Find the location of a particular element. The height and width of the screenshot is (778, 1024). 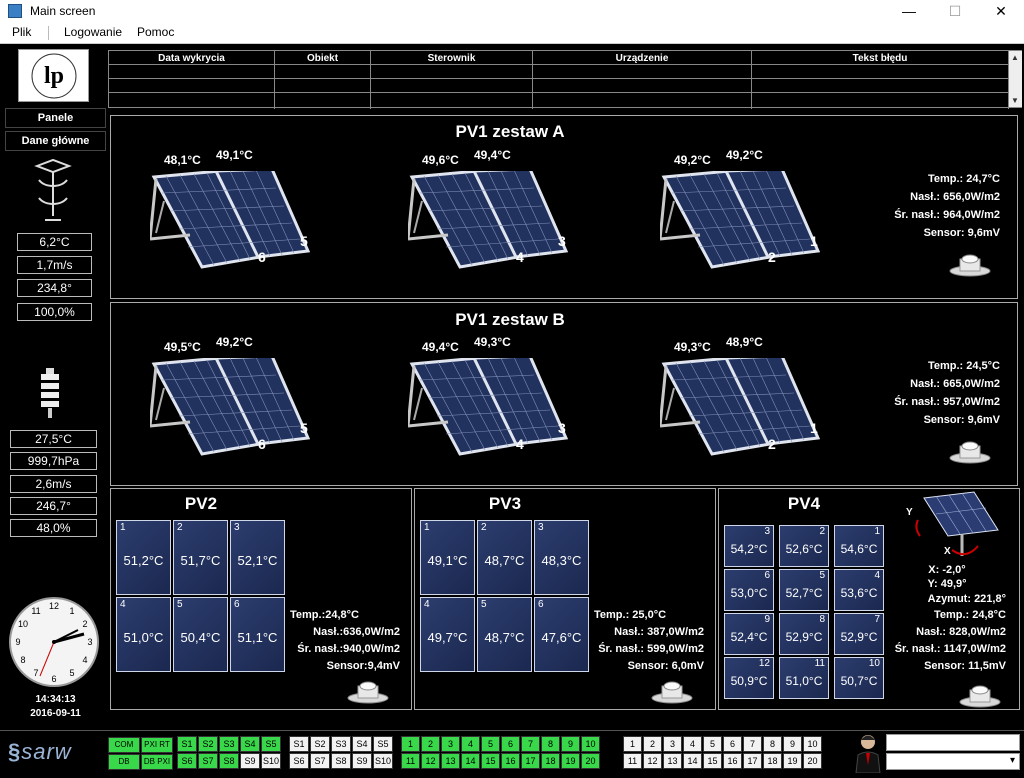

channel-button-6: 6 is located at coordinates (510, 744).